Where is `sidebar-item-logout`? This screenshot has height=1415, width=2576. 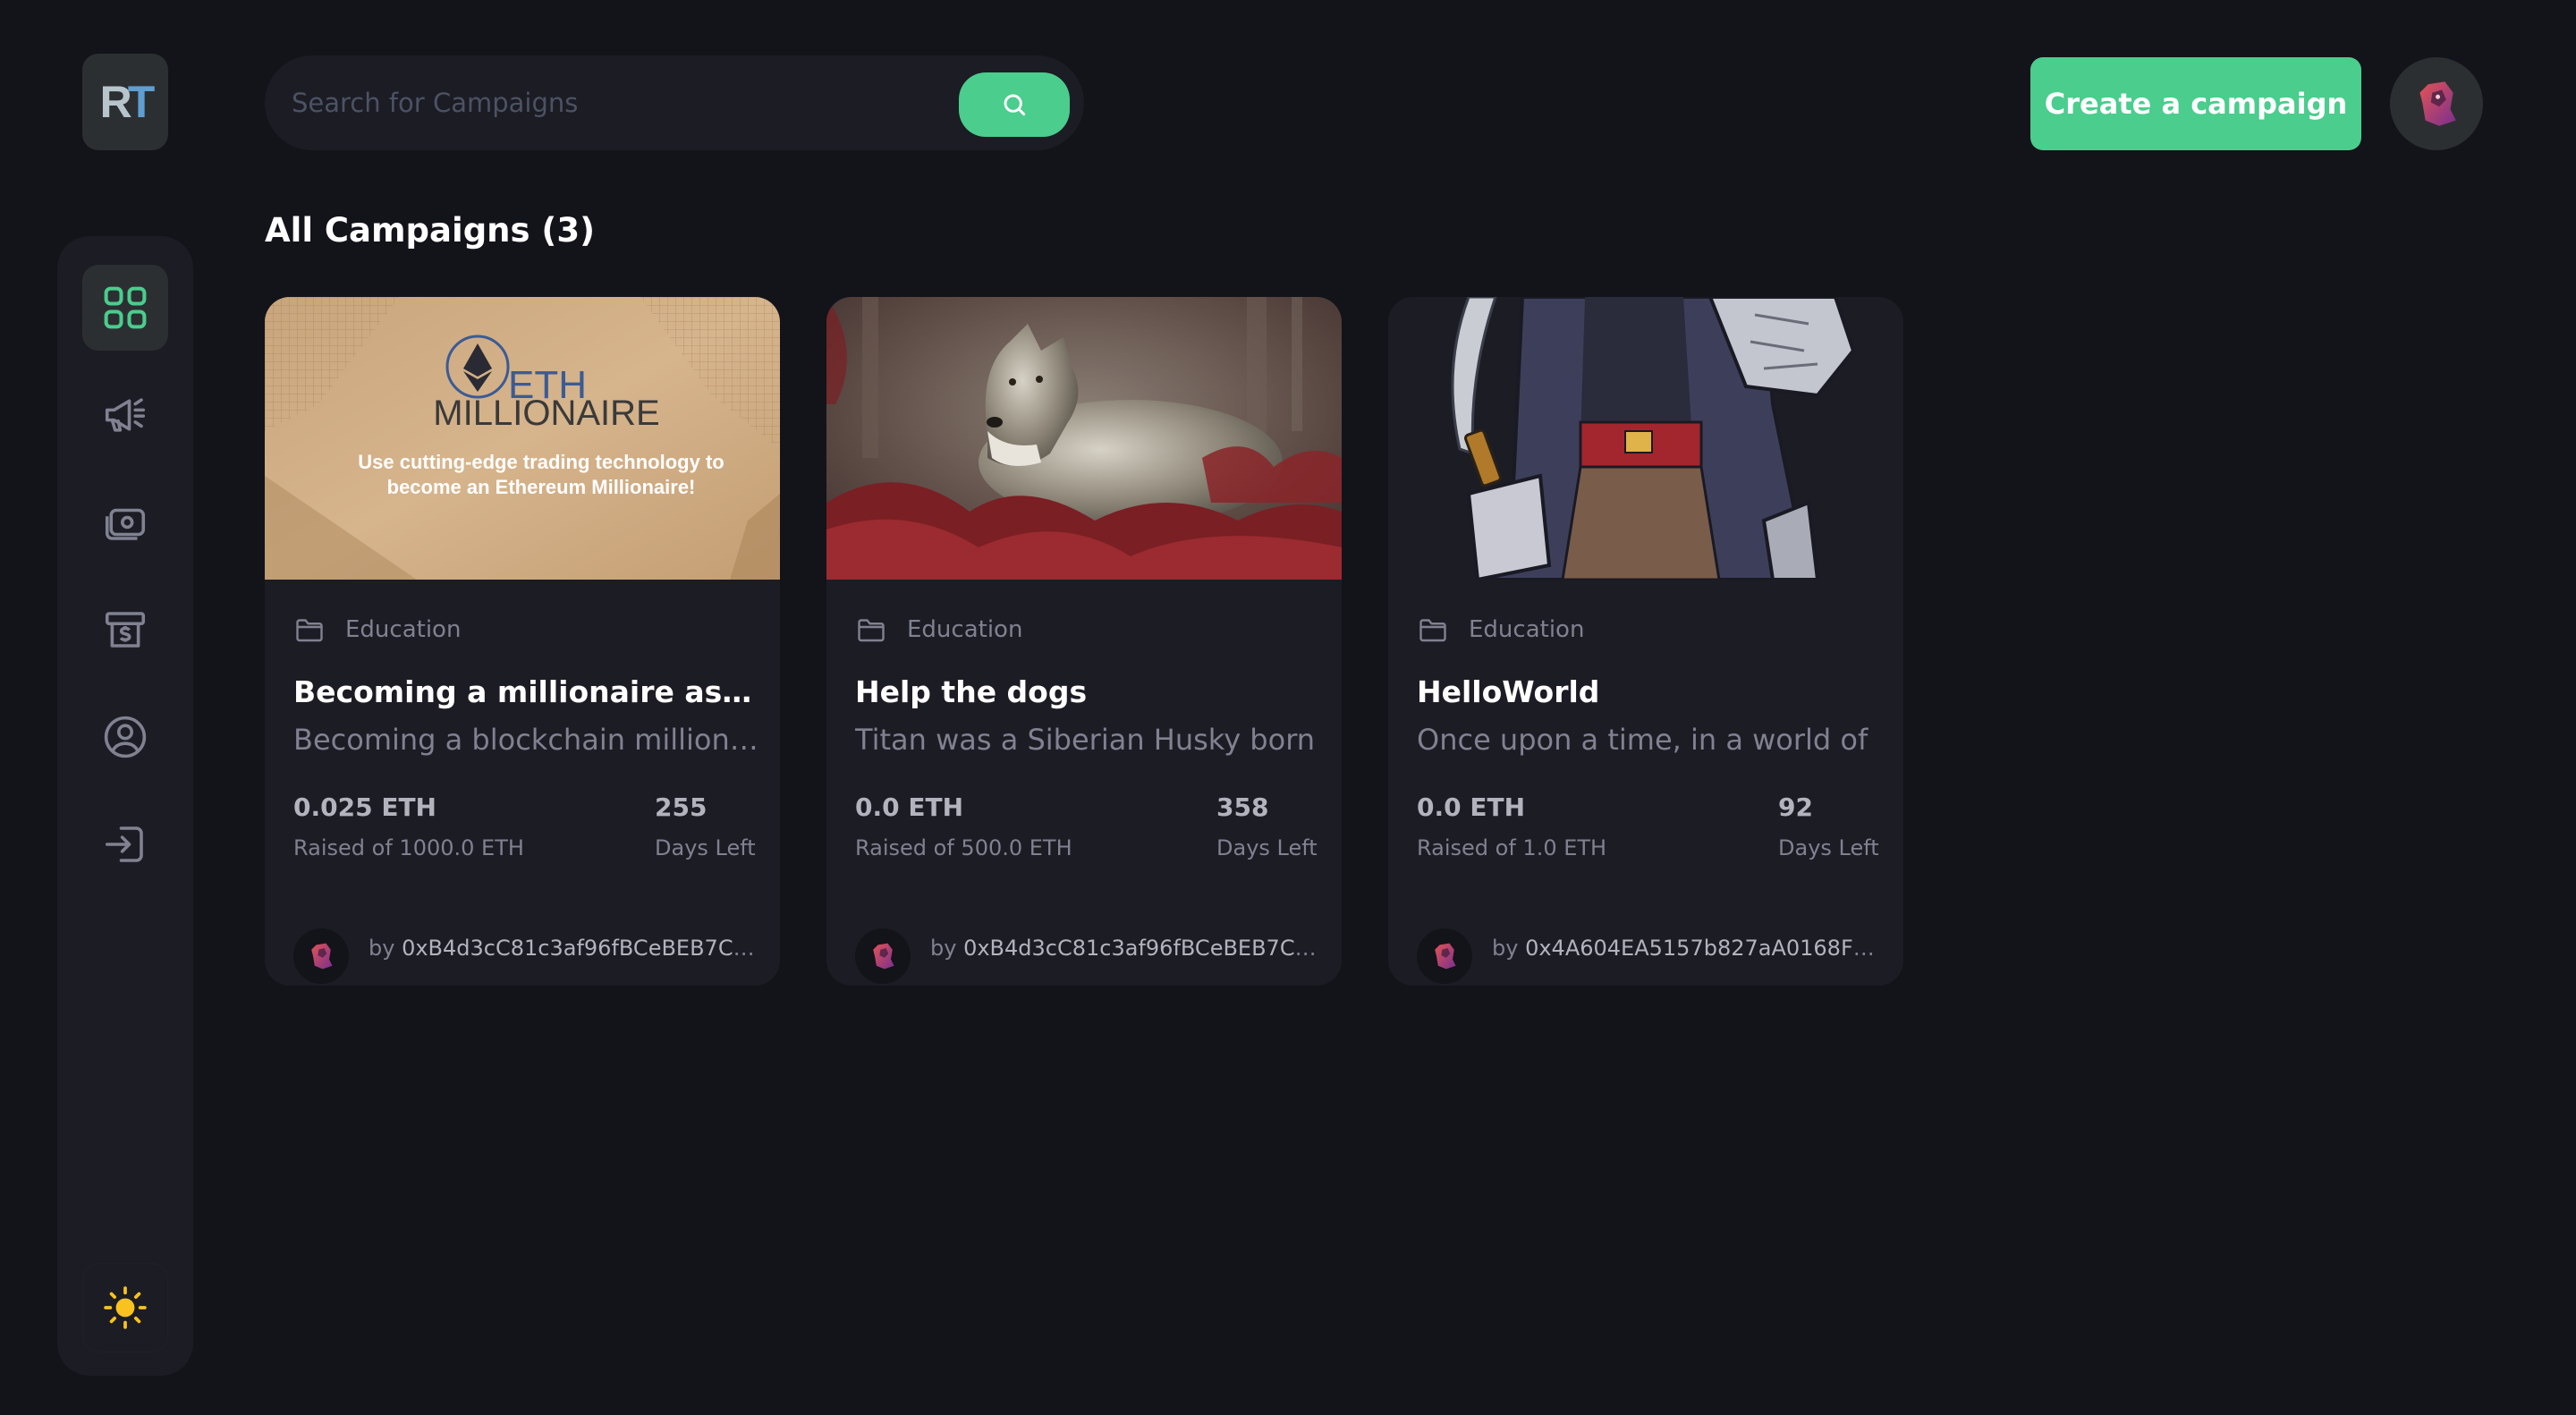 sidebar-item-logout is located at coordinates (125, 844).